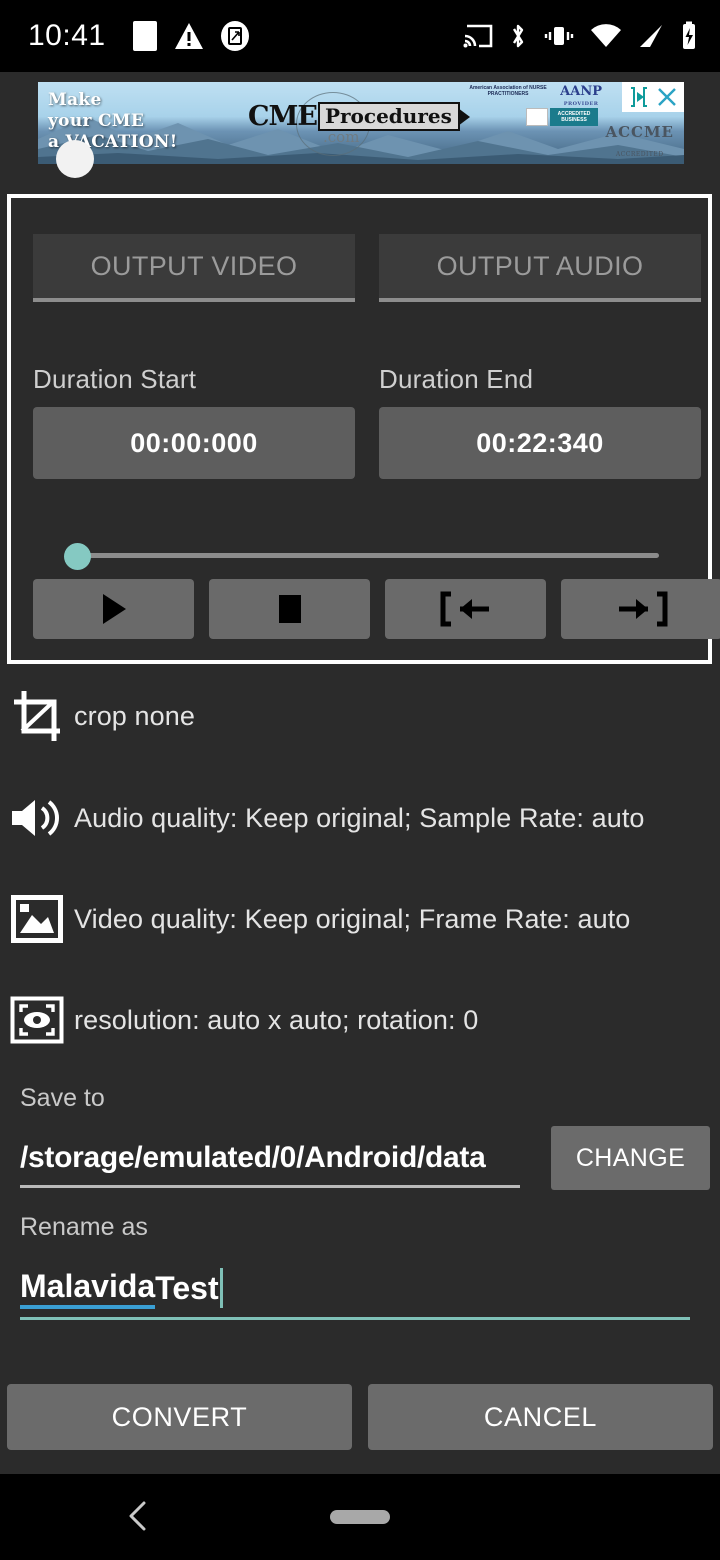 The width and height of the screenshot is (720, 1560). I want to click on warning-triangle-icon, so click(188, 36).